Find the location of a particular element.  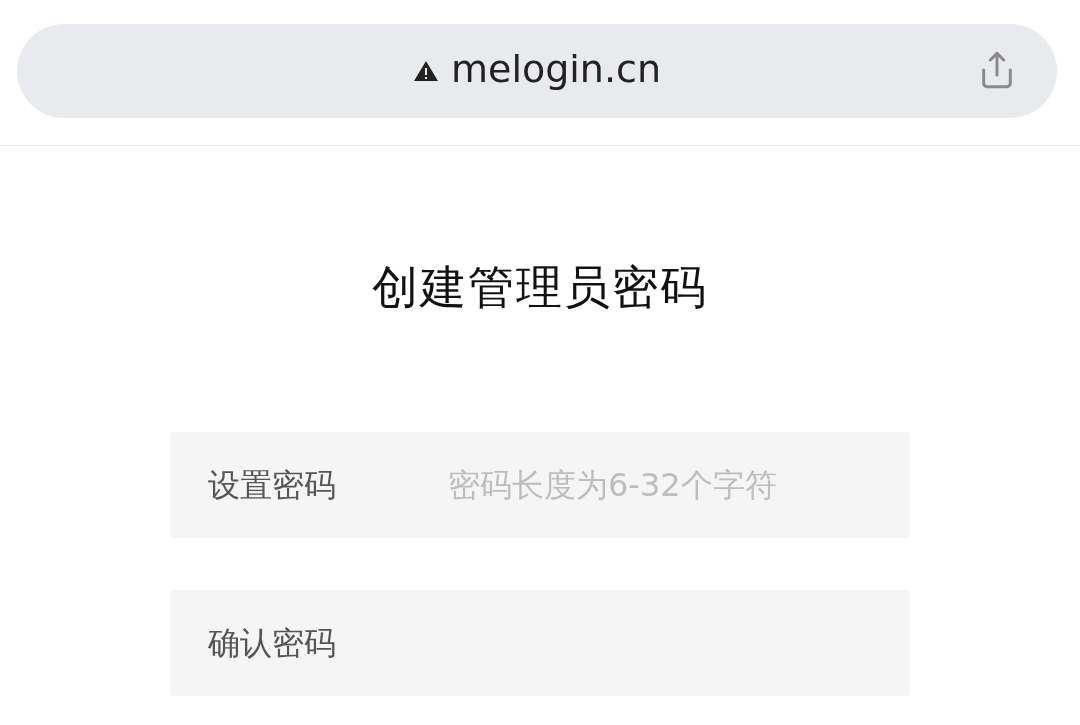

field-label: 确认密码 is located at coordinates (272, 643).